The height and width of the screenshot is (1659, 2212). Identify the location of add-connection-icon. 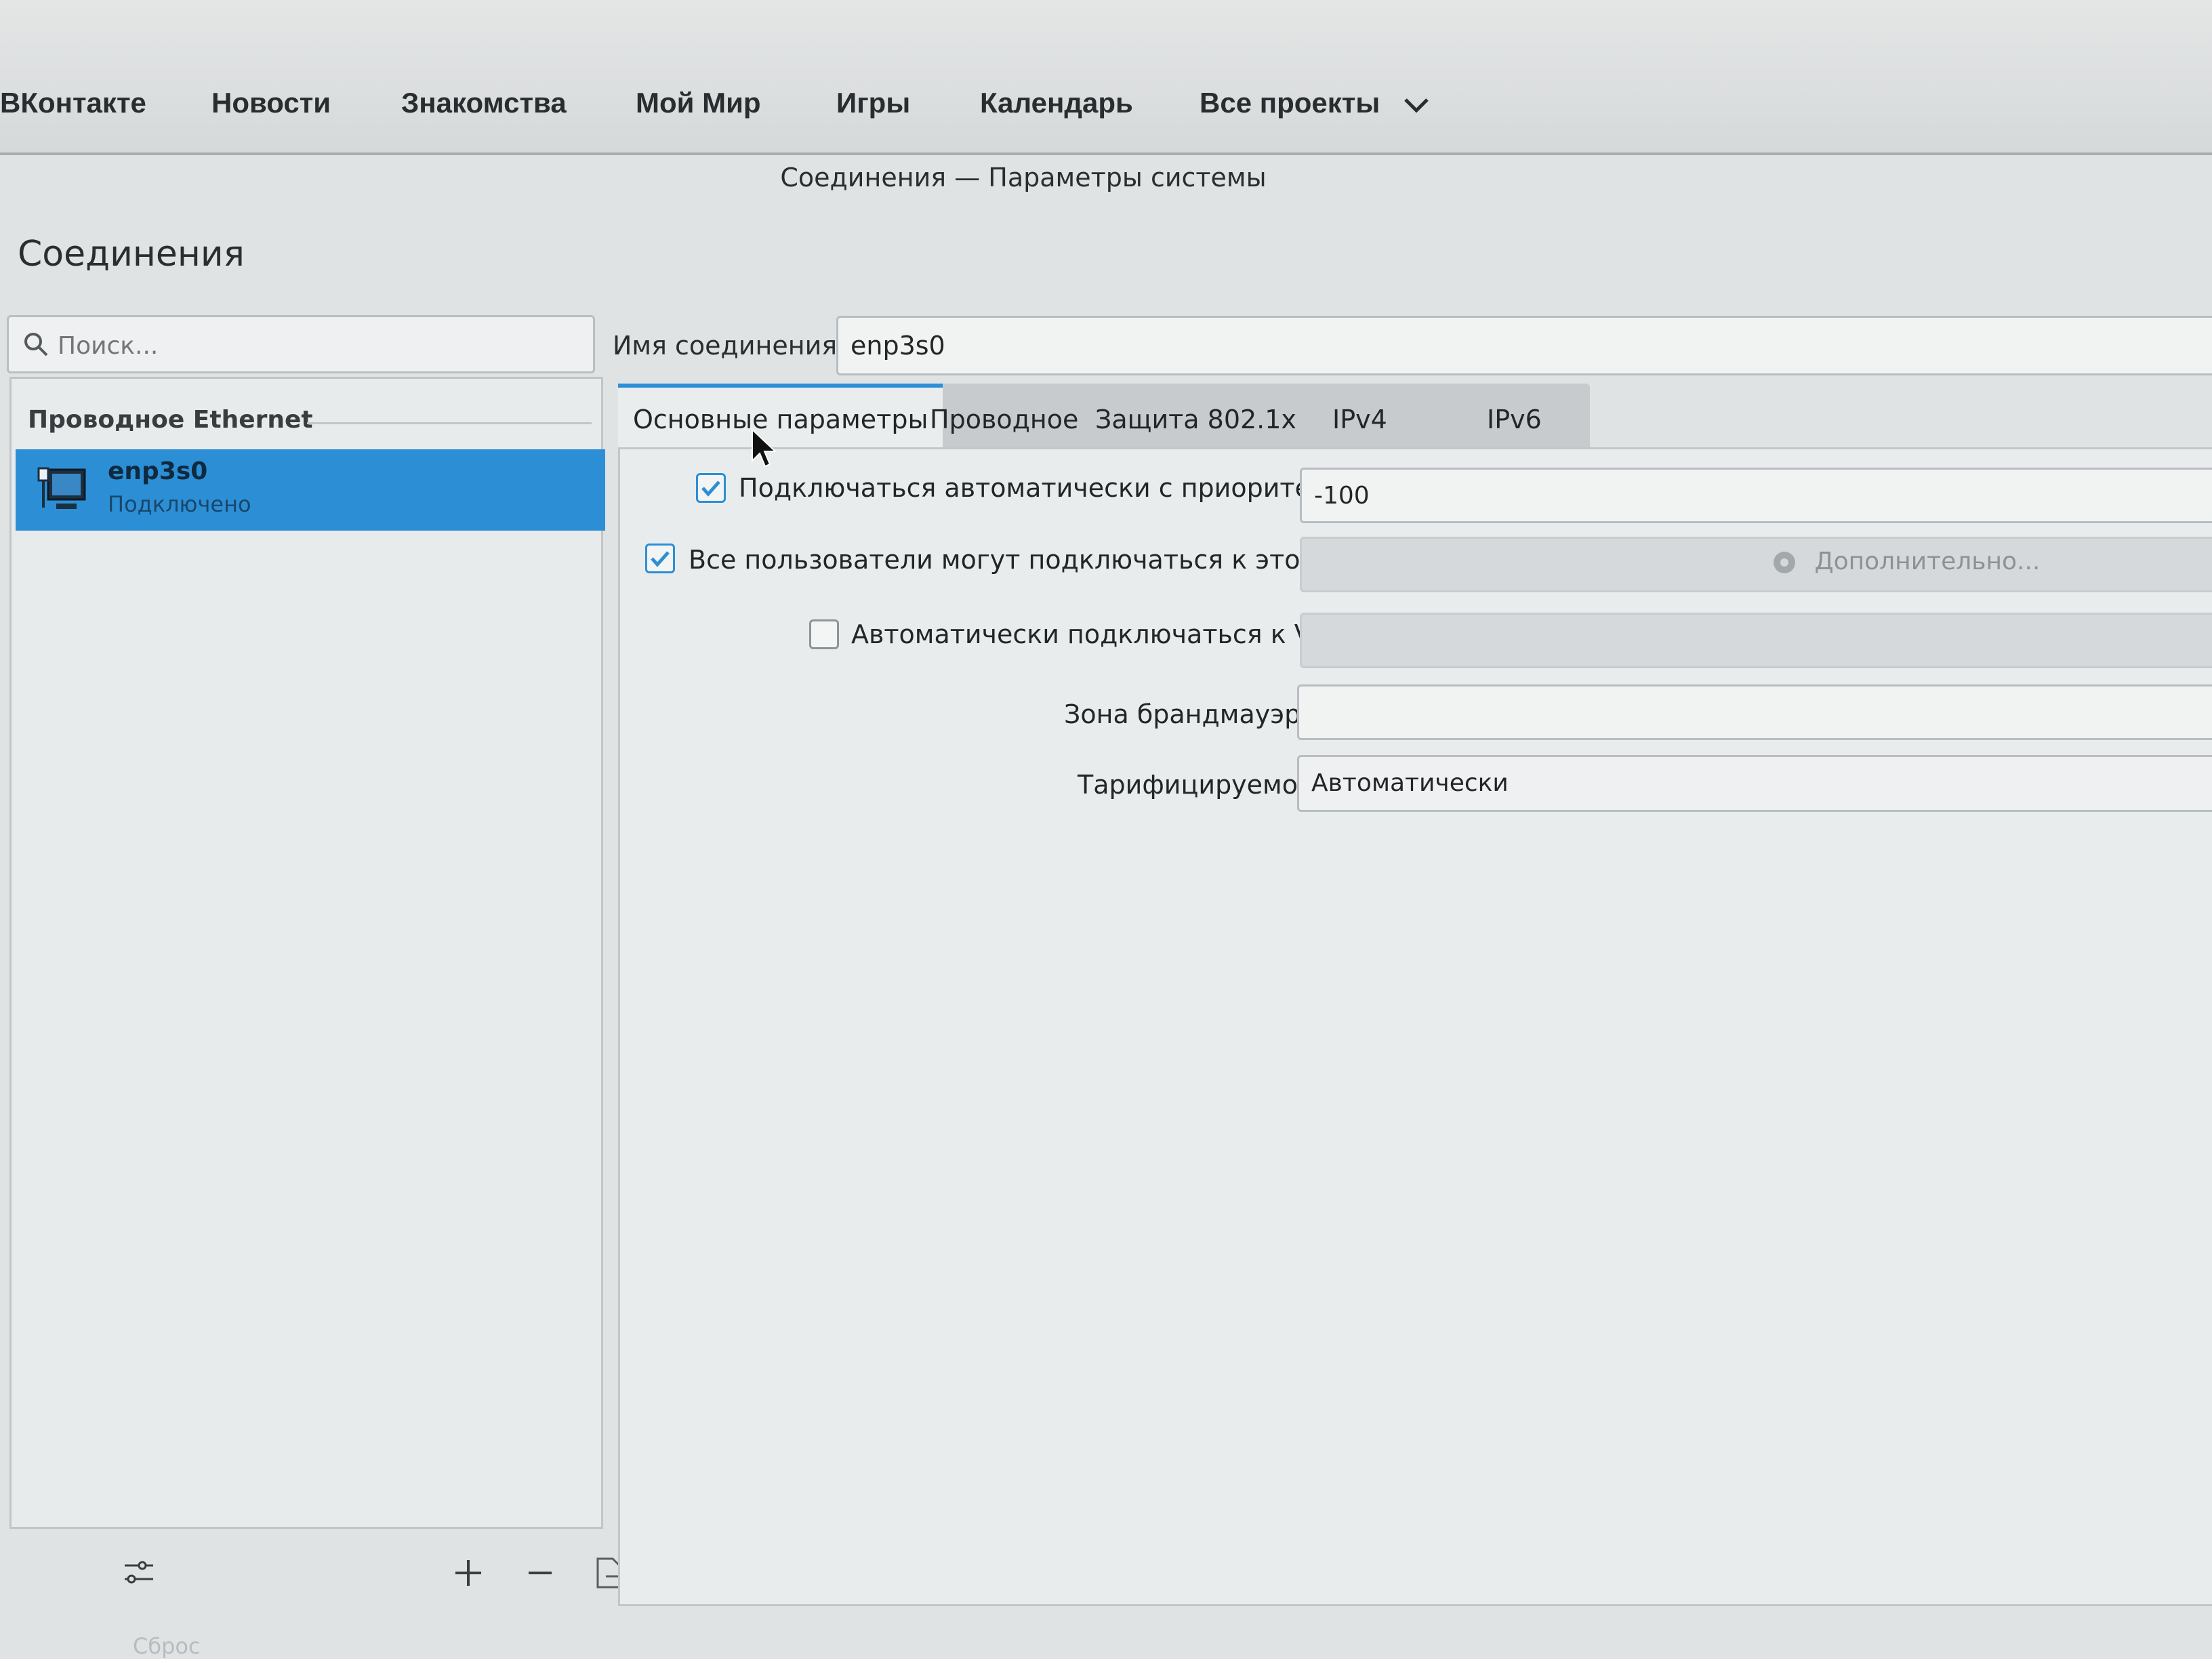
(468, 1573).